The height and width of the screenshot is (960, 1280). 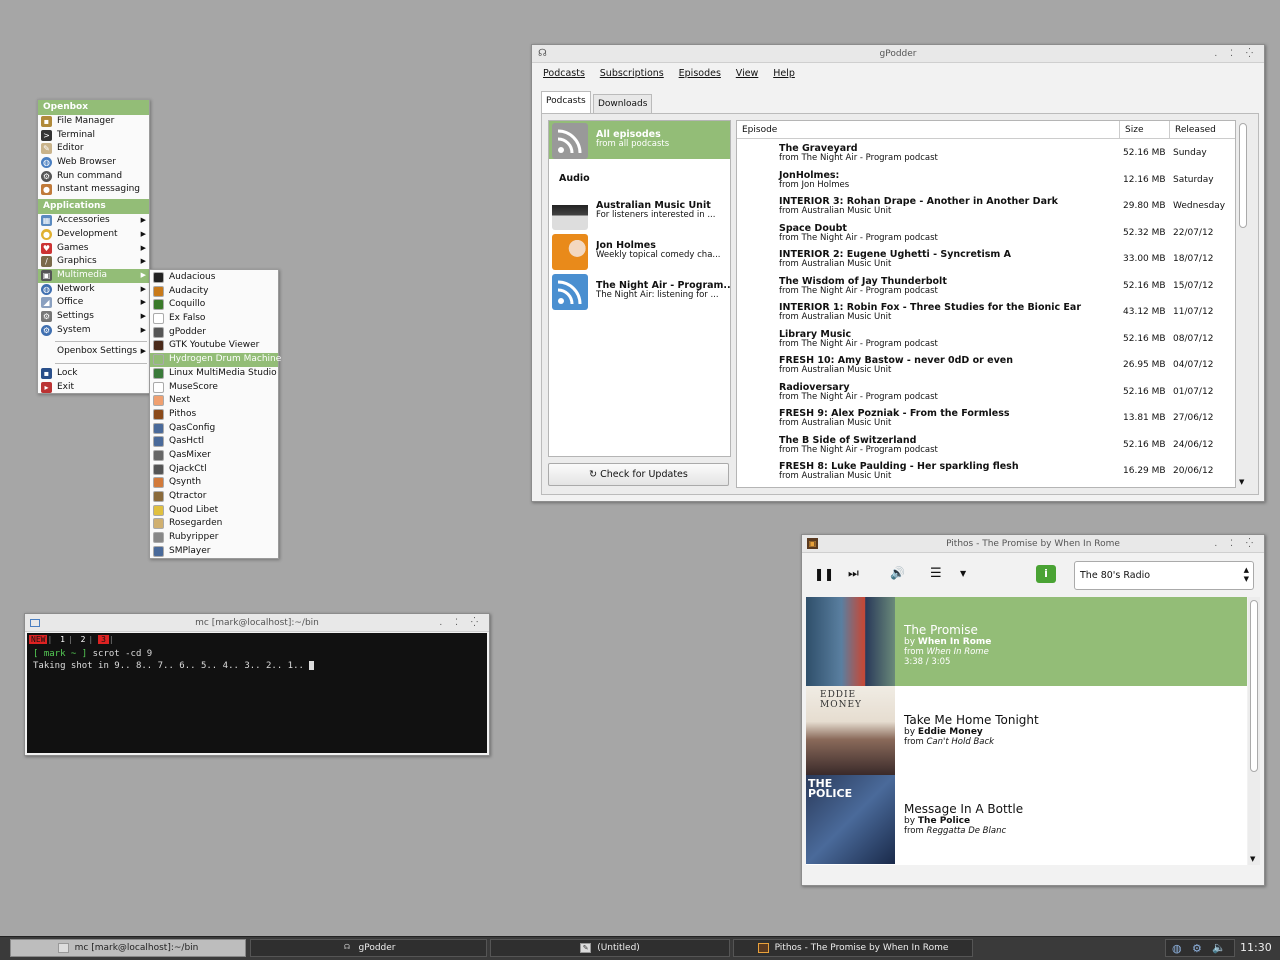 What do you see at coordinates (215, 360) in the screenshot?
I see `submenu-item-hydrogen-drum-machine: Hydrogen Drum Machine` at bounding box center [215, 360].